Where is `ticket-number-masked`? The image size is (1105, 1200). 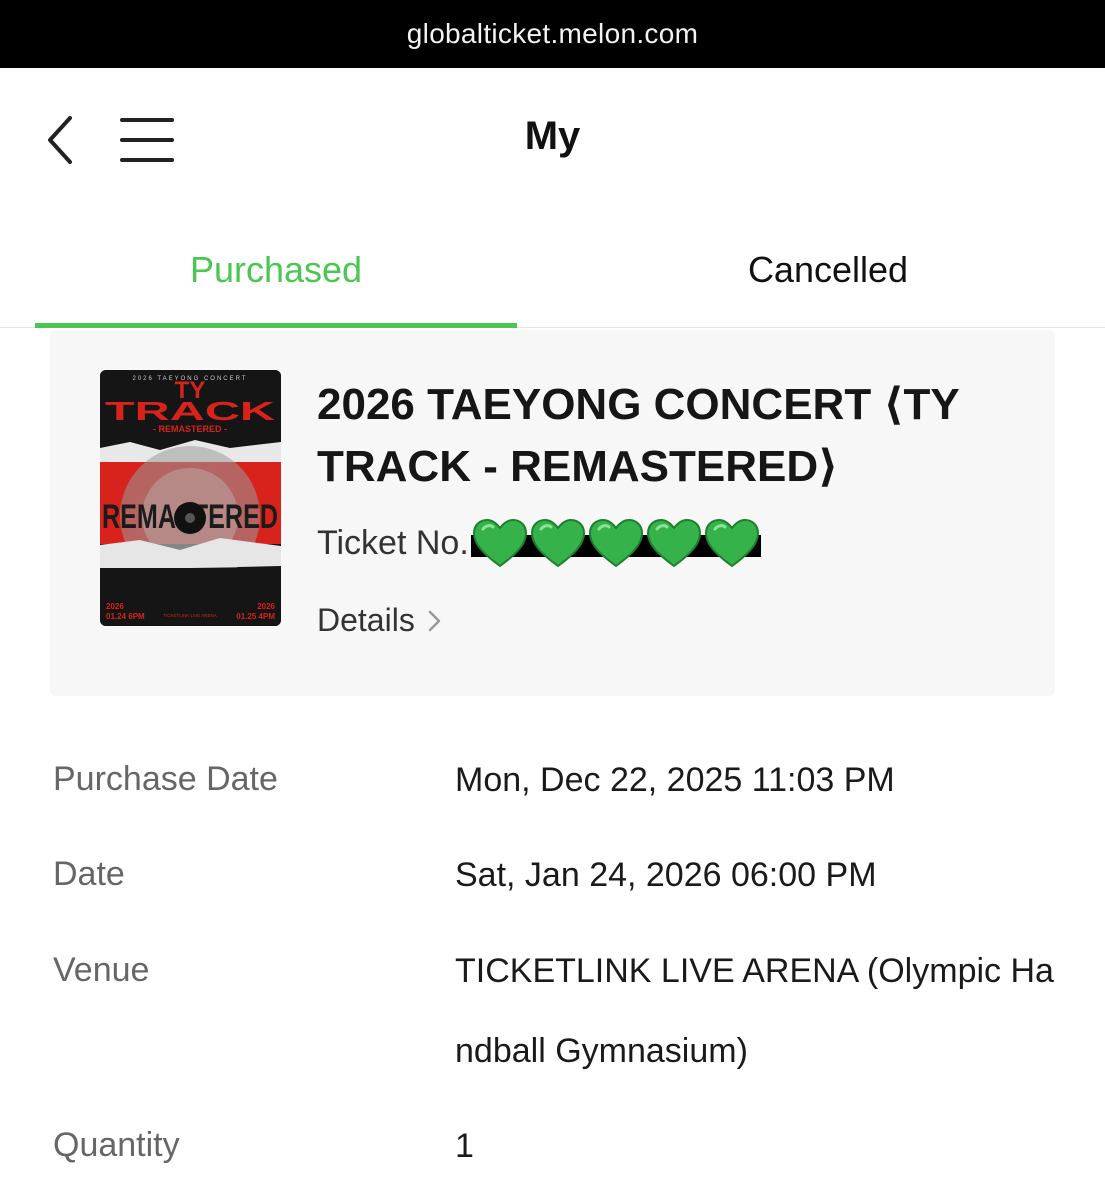 ticket-number-masked is located at coordinates (615, 543).